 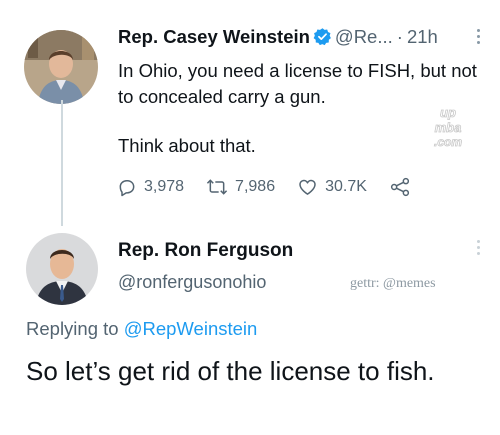 I want to click on reply-action: 3,978, so click(x=150, y=187).